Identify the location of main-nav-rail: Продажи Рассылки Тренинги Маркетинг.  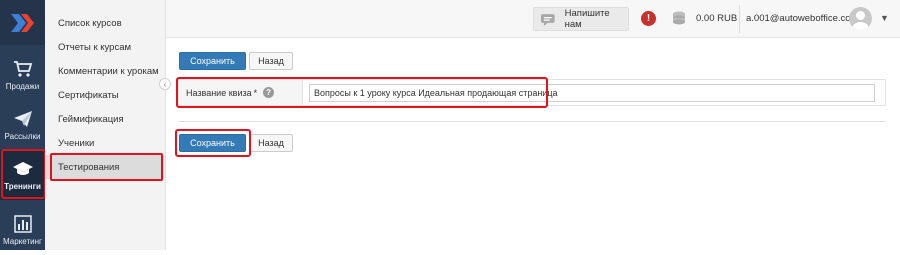
(22, 125).